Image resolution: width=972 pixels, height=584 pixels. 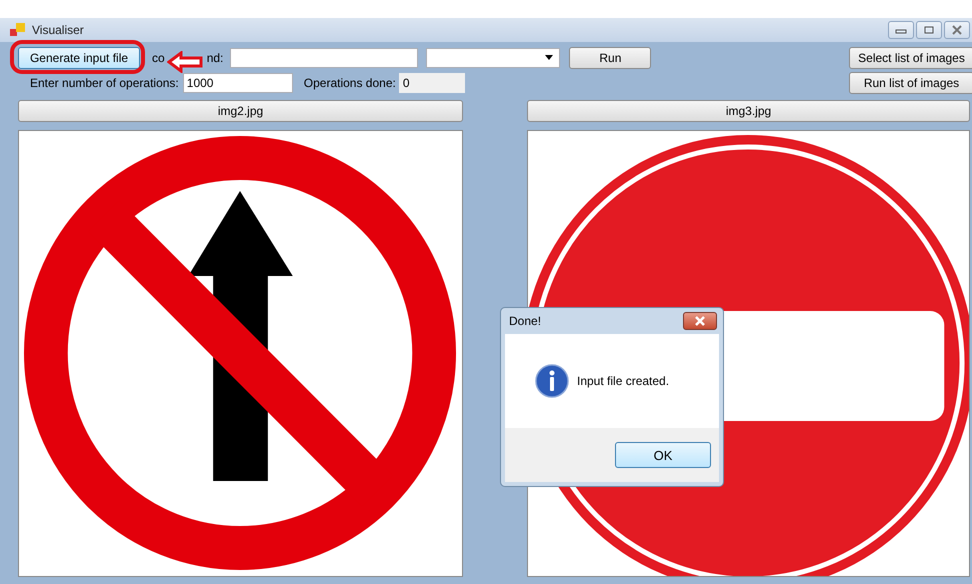 What do you see at coordinates (324, 58) in the screenshot?
I see `command-field` at bounding box center [324, 58].